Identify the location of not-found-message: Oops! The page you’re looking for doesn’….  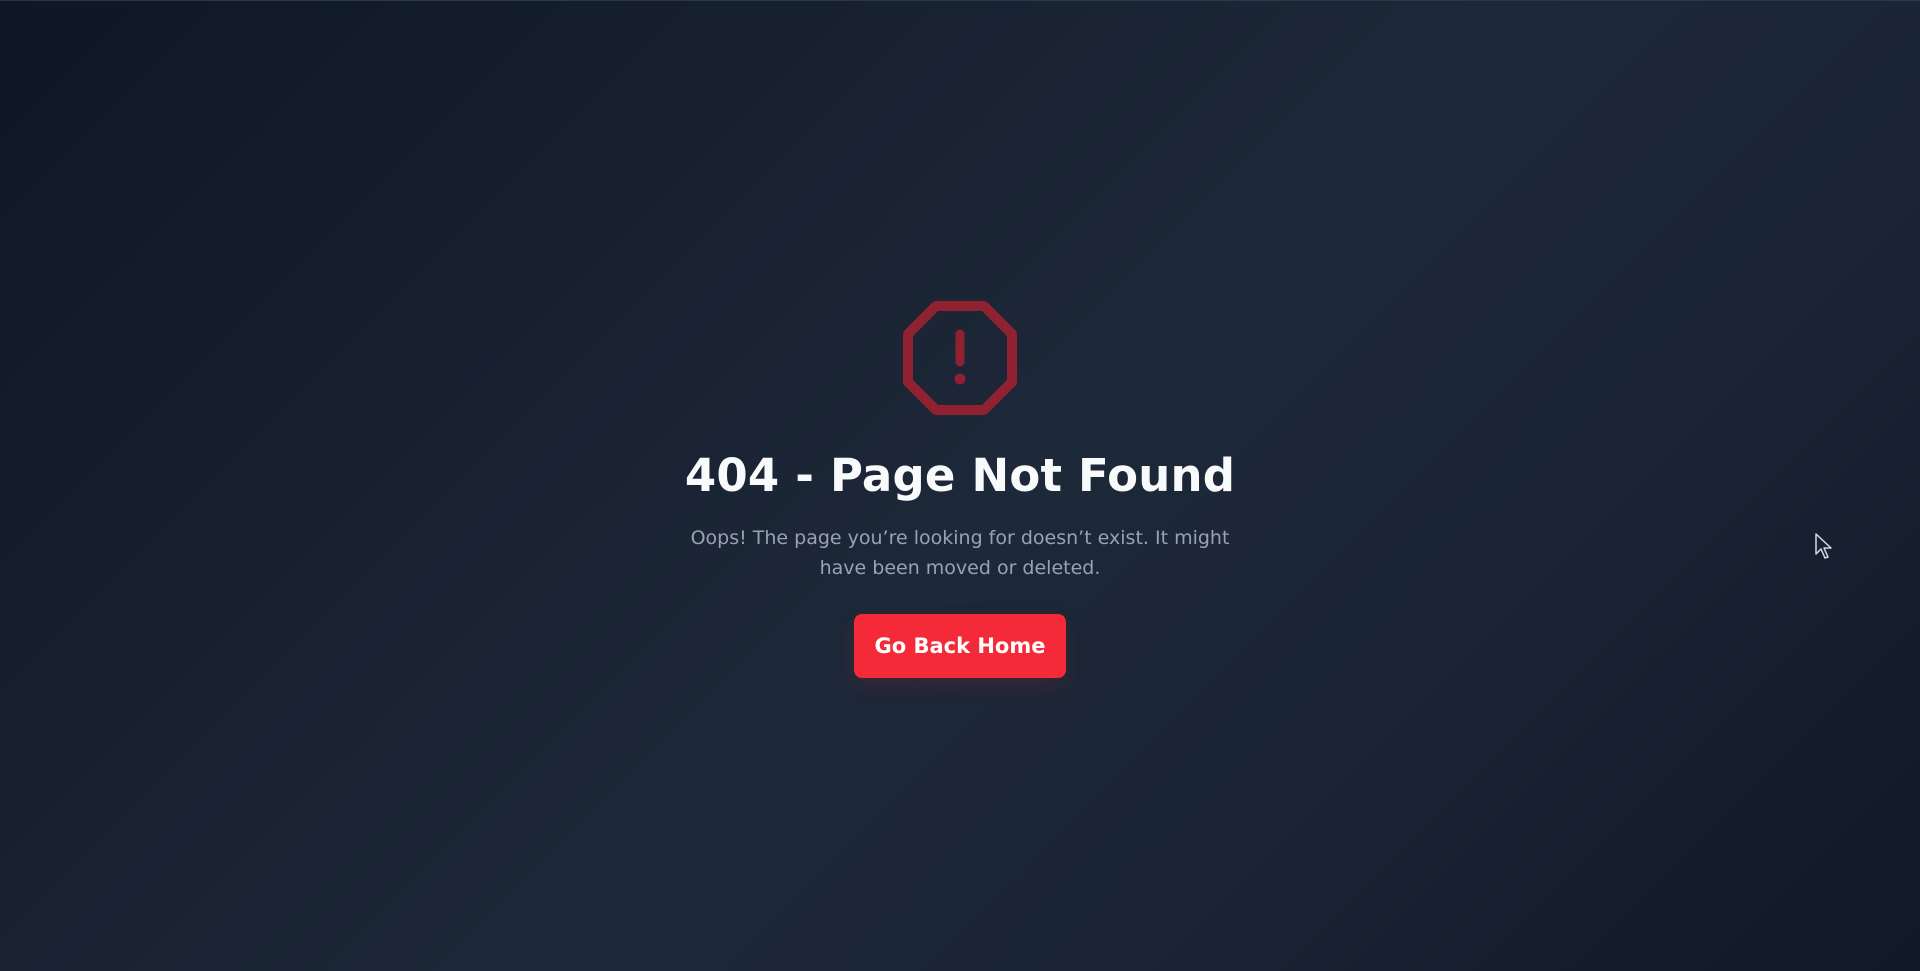
(960, 552).